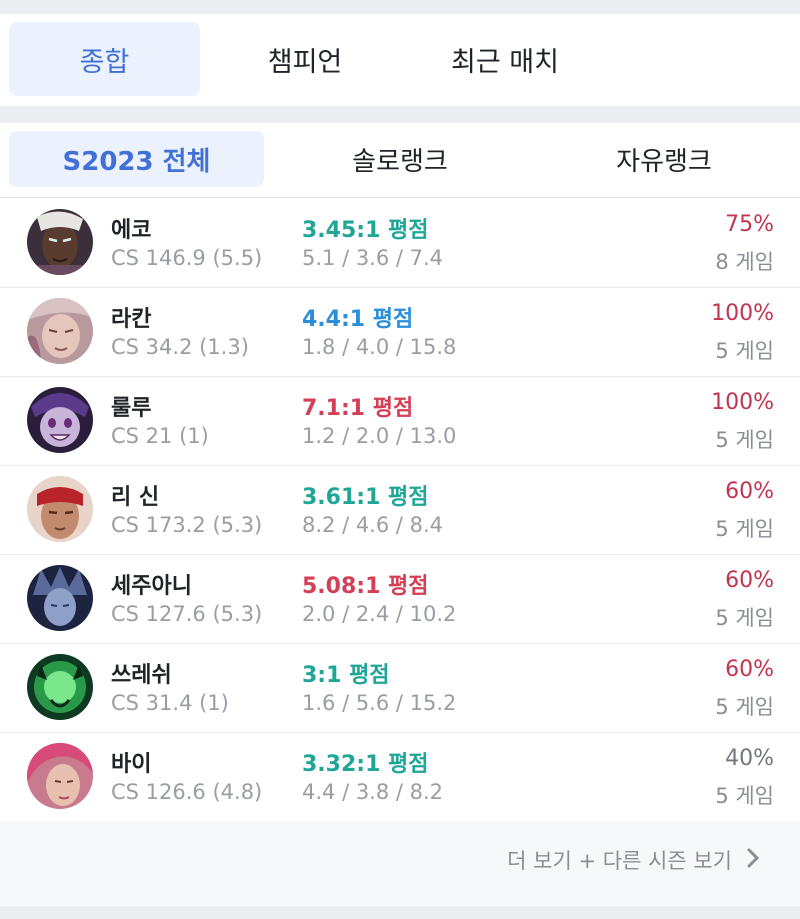 Image resolution: width=800 pixels, height=919 pixels. Describe the element at coordinates (60, 242) in the screenshot. I see `ekko-portrait` at that location.